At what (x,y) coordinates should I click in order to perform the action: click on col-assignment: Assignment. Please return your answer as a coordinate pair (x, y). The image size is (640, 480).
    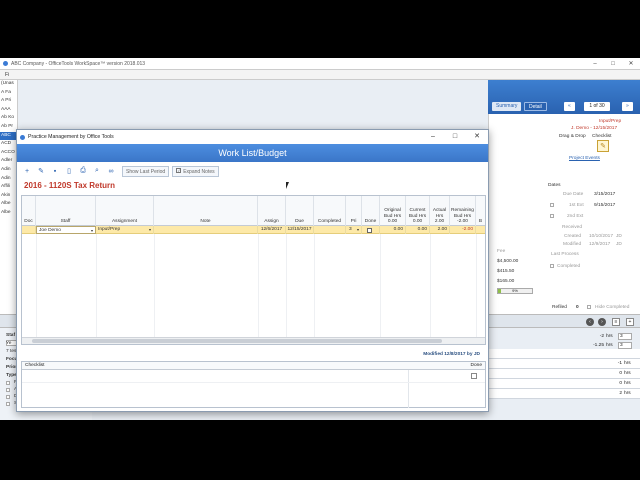
    Looking at the image, I should click on (125, 211).